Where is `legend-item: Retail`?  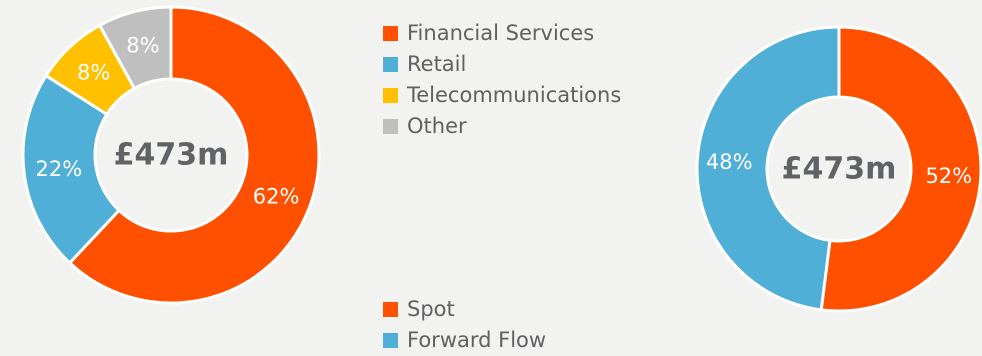
legend-item: Retail is located at coordinates (502, 64).